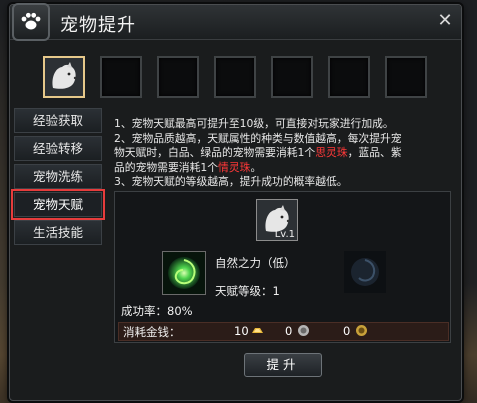 This screenshot has width=477, height=403. I want to click on desc-text: ，蓝品、紫, so click(374, 153).